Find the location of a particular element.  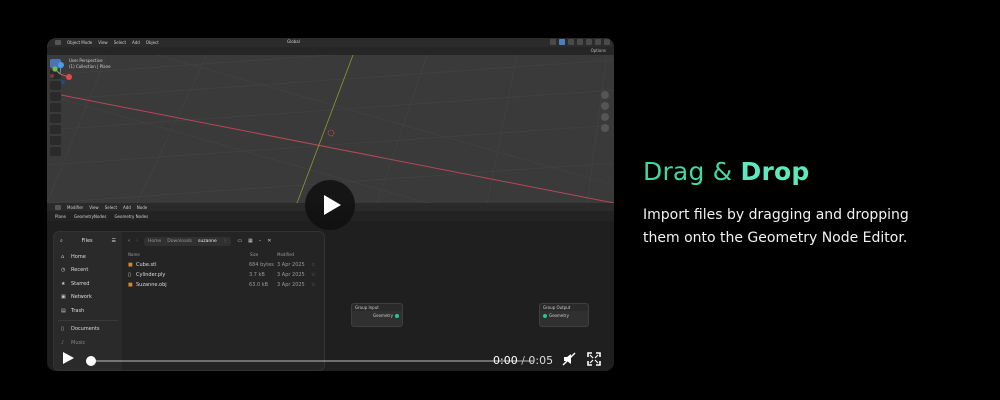

node-menu-node: Node is located at coordinates (142, 207).